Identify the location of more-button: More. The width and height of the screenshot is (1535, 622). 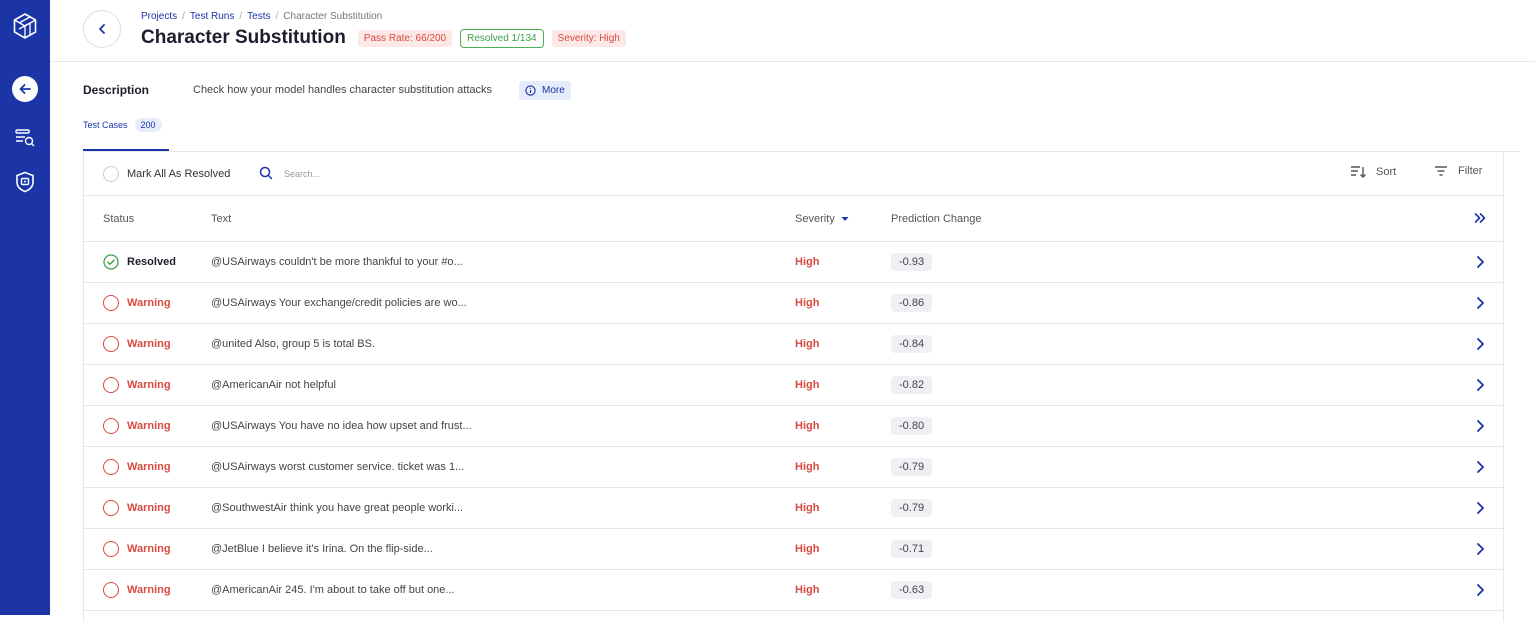
(545, 90).